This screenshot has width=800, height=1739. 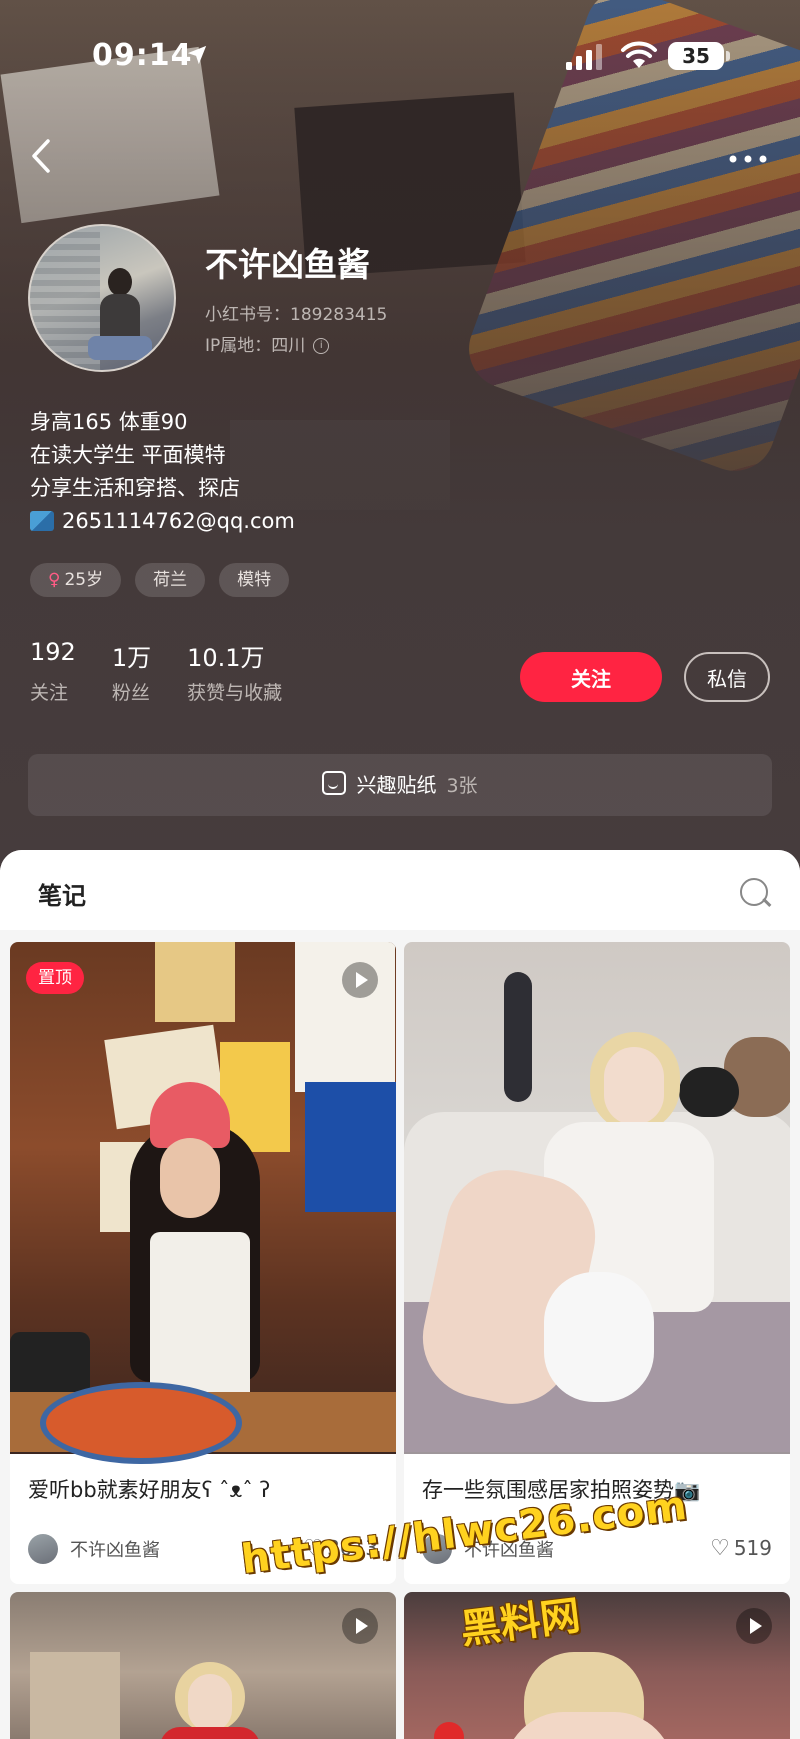 What do you see at coordinates (400, 890) in the screenshot?
I see `notes-header: 笔记` at bounding box center [400, 890].